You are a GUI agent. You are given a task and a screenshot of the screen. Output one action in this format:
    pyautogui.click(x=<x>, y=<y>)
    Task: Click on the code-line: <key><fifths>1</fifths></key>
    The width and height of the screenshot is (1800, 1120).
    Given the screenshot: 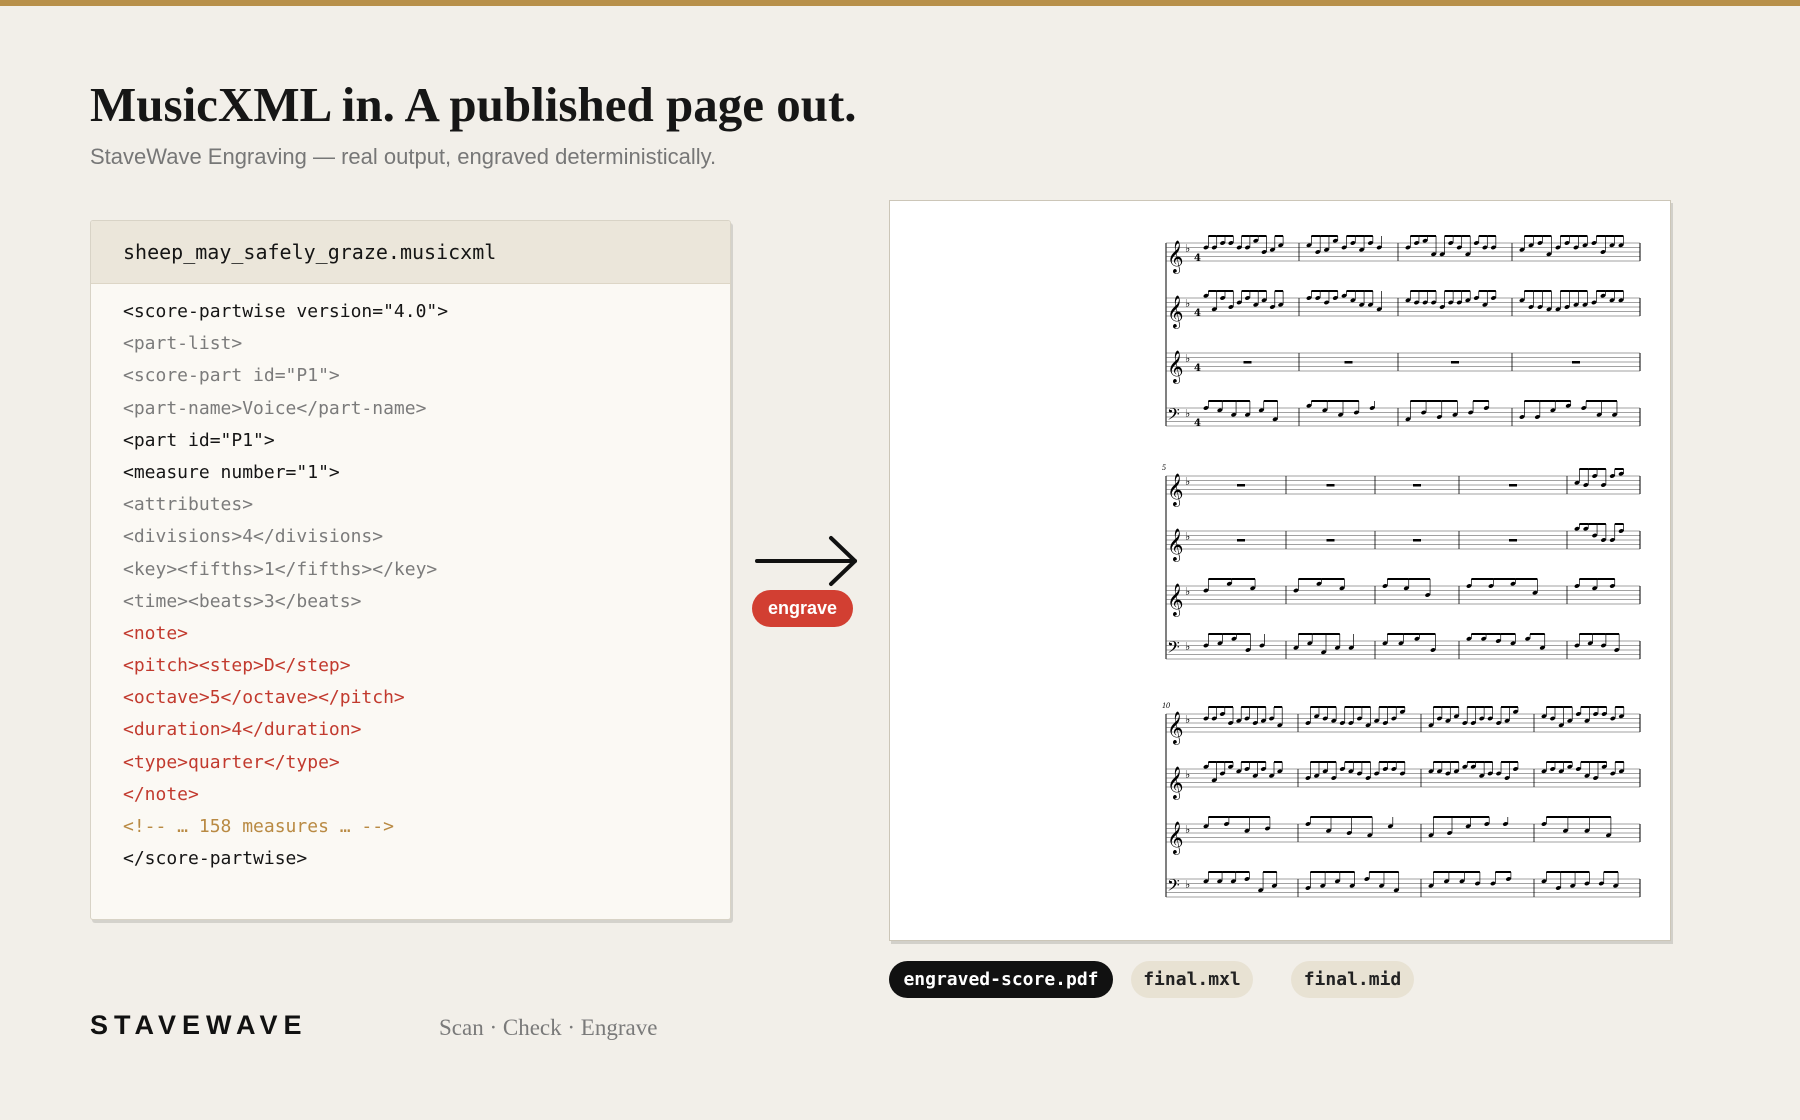 What is the action you would take?
    pyautogui.click(x=280, y=569)
    